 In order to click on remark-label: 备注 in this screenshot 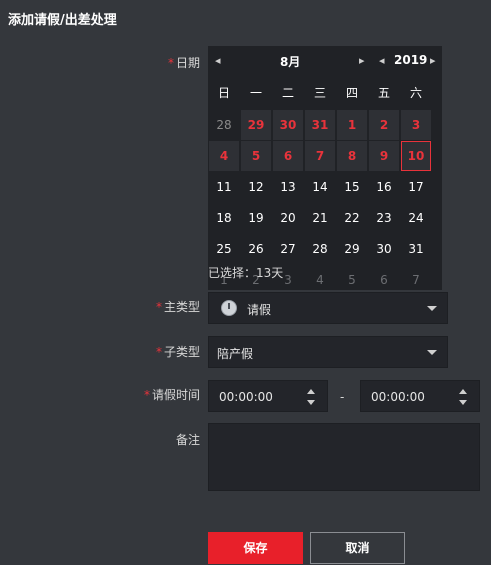, I will do `click(187, 440)`.